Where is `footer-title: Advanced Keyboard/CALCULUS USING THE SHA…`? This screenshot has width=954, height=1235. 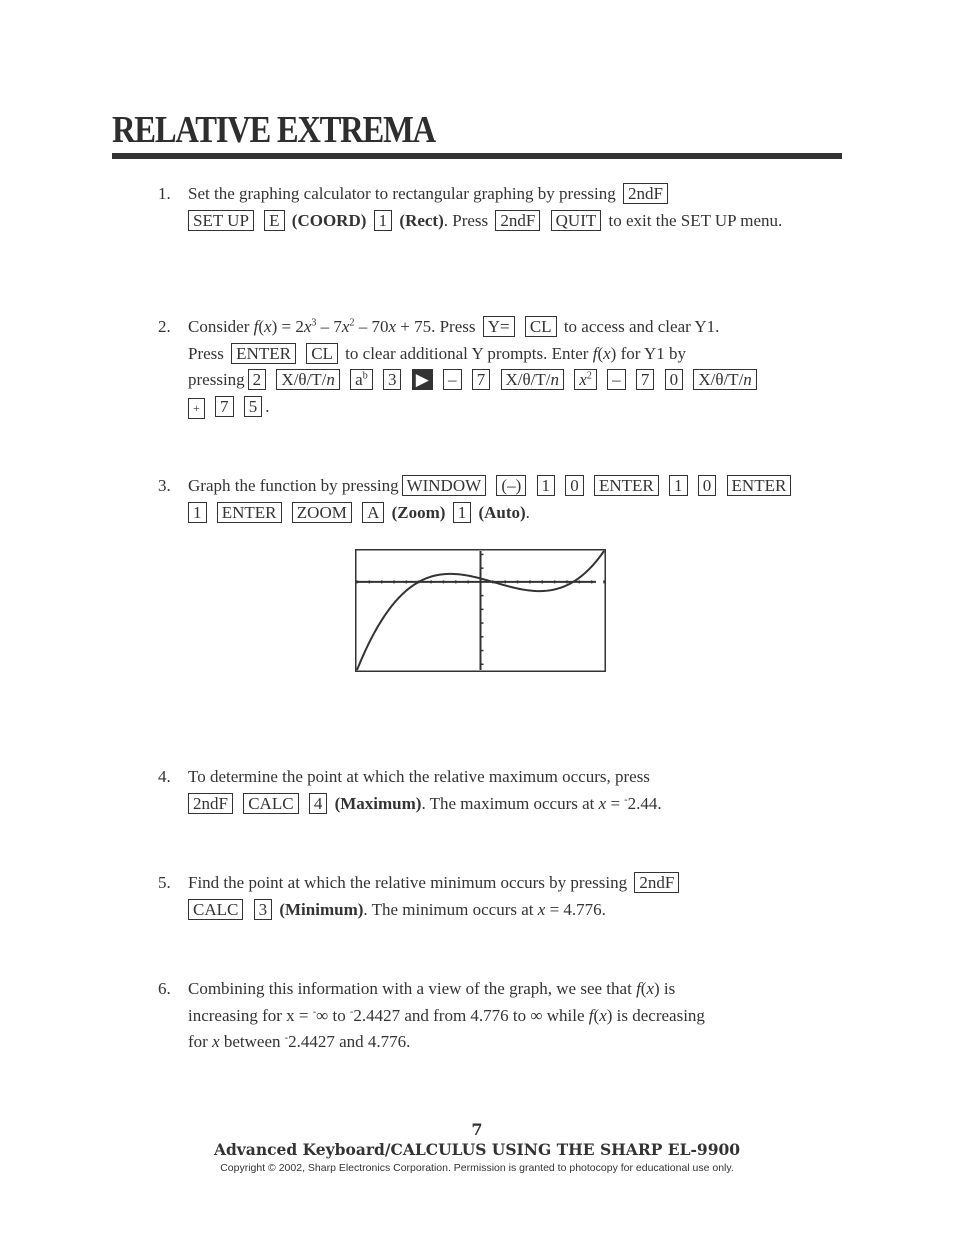 footer-title: Advanced Keyboard/CALCULUS USING THE SHA… is located at coordinates (477, 1149).